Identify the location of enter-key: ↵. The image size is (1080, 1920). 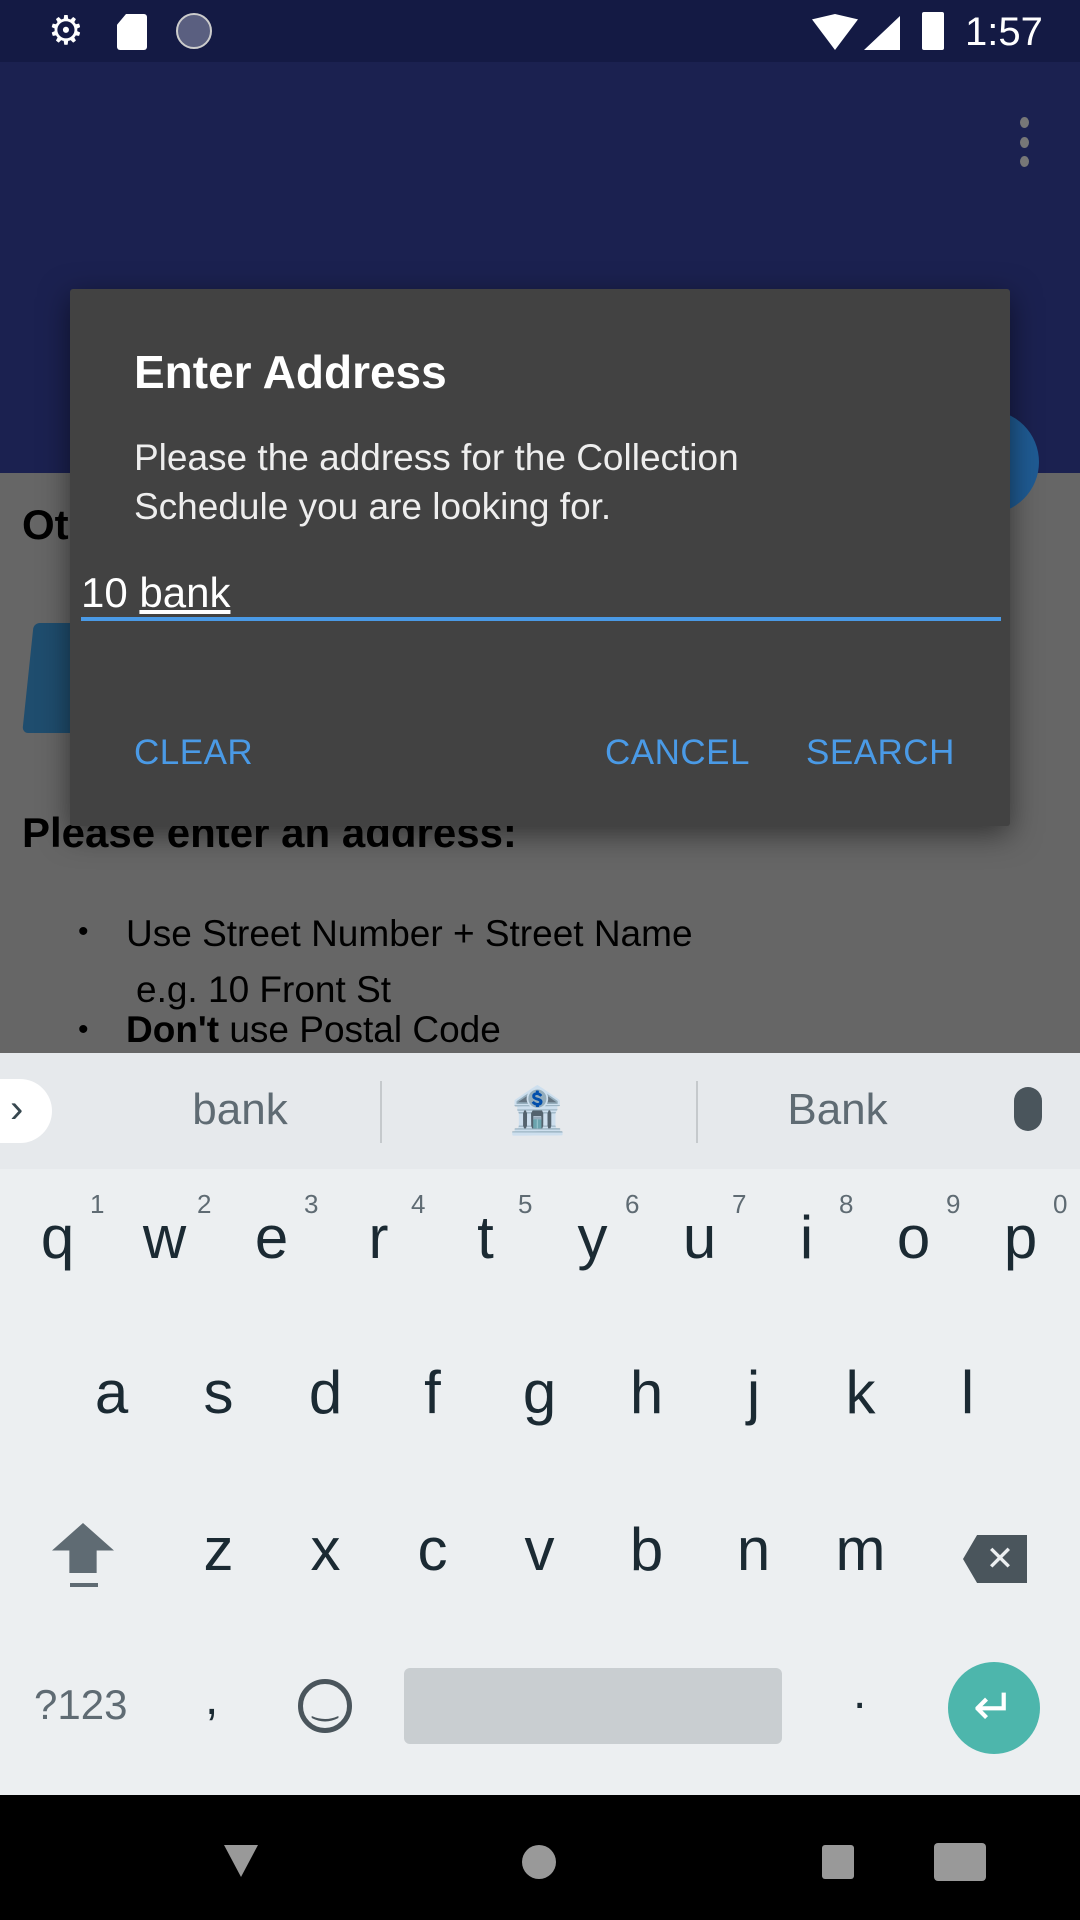
(994, 1708).